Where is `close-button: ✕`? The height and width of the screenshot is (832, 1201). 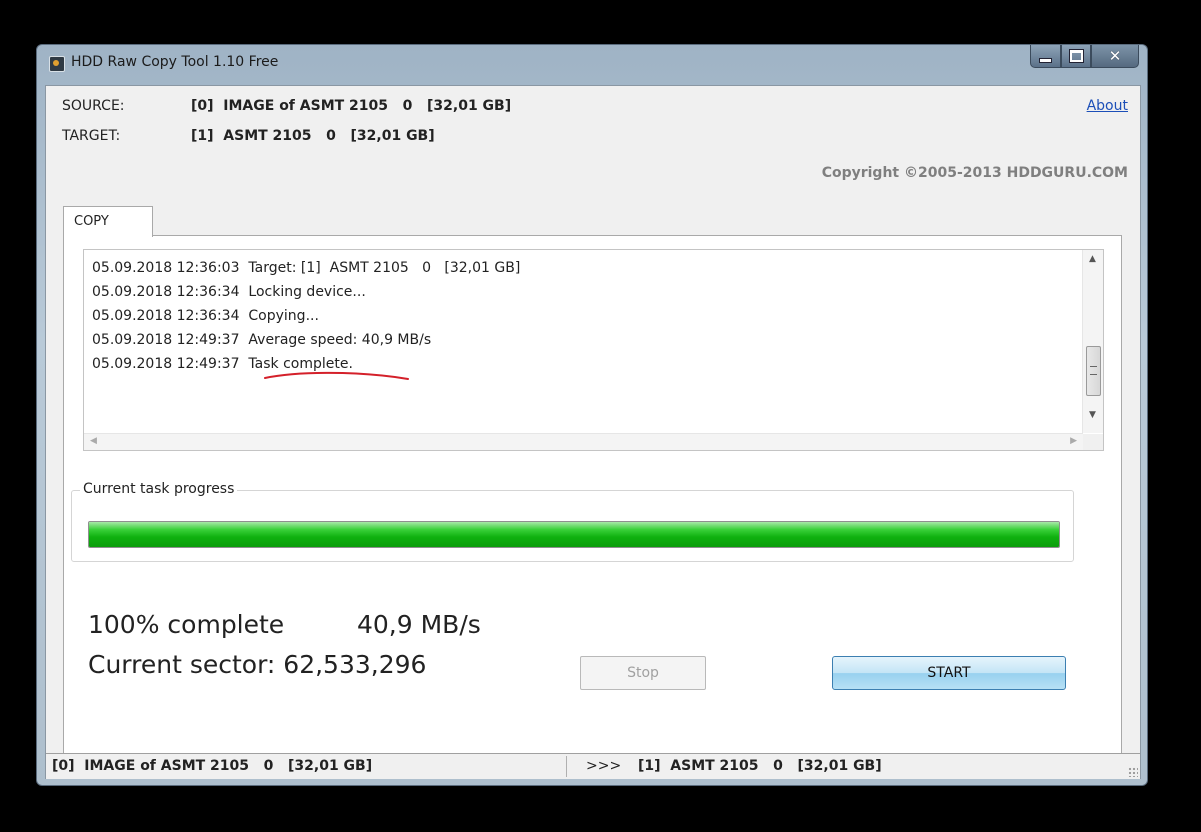
close-button: ✕ is located at coordinates (1115, 56).